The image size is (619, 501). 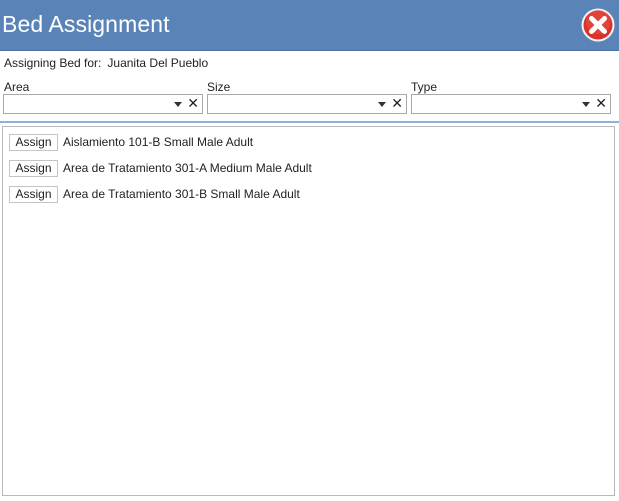 I want to click on assigning-label: Assigning Bed for:, so click(x=53, y=63).